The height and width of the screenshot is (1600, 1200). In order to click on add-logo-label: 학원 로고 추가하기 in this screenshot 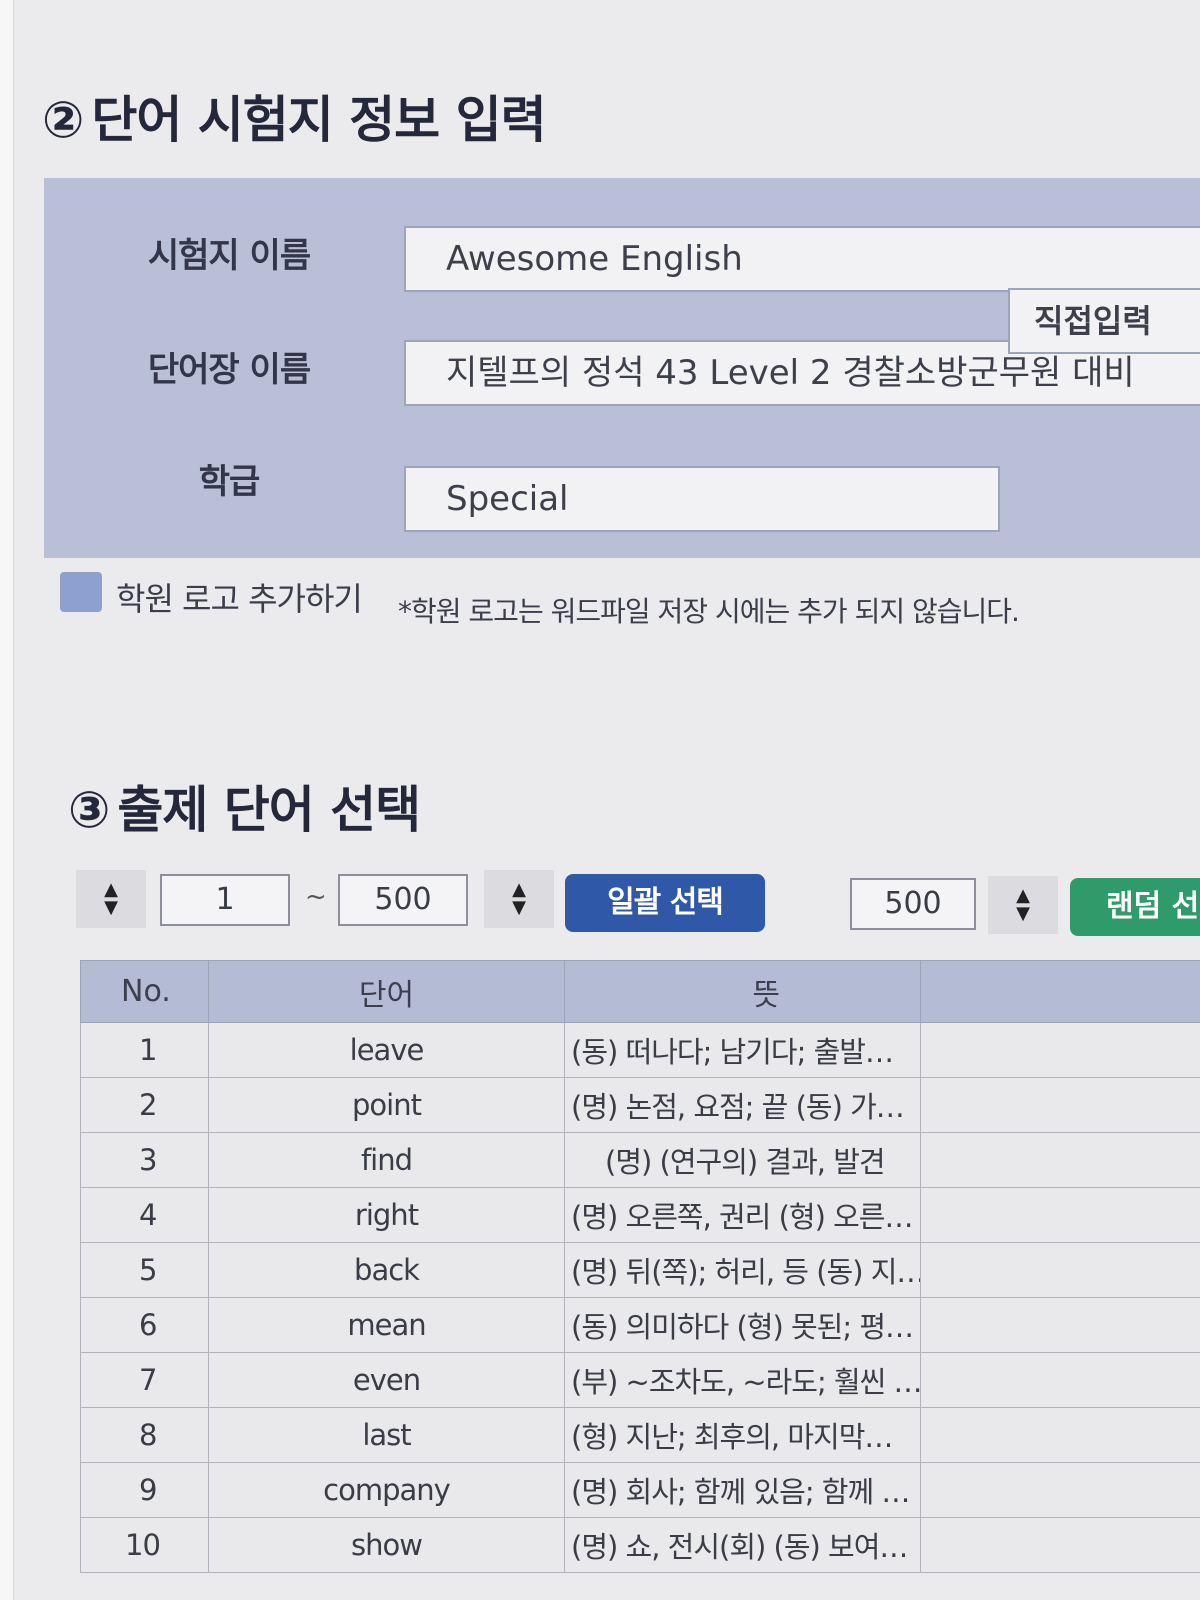, I will do `click(239, 597)`.